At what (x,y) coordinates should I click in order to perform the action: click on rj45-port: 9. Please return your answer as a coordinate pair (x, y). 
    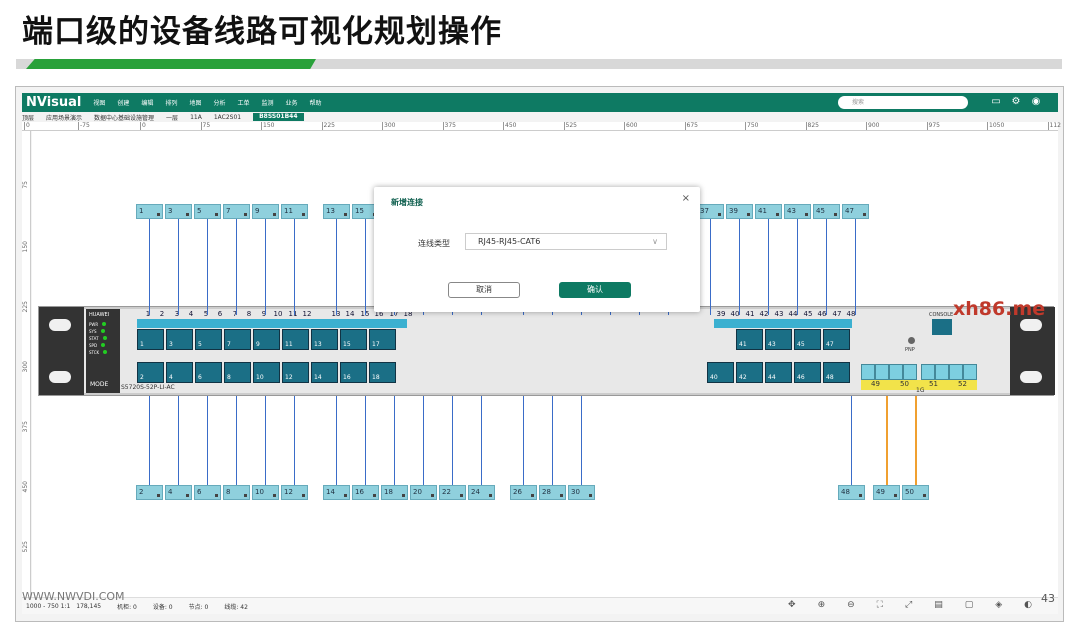
    Looking at the image, I should click on (266, 339).